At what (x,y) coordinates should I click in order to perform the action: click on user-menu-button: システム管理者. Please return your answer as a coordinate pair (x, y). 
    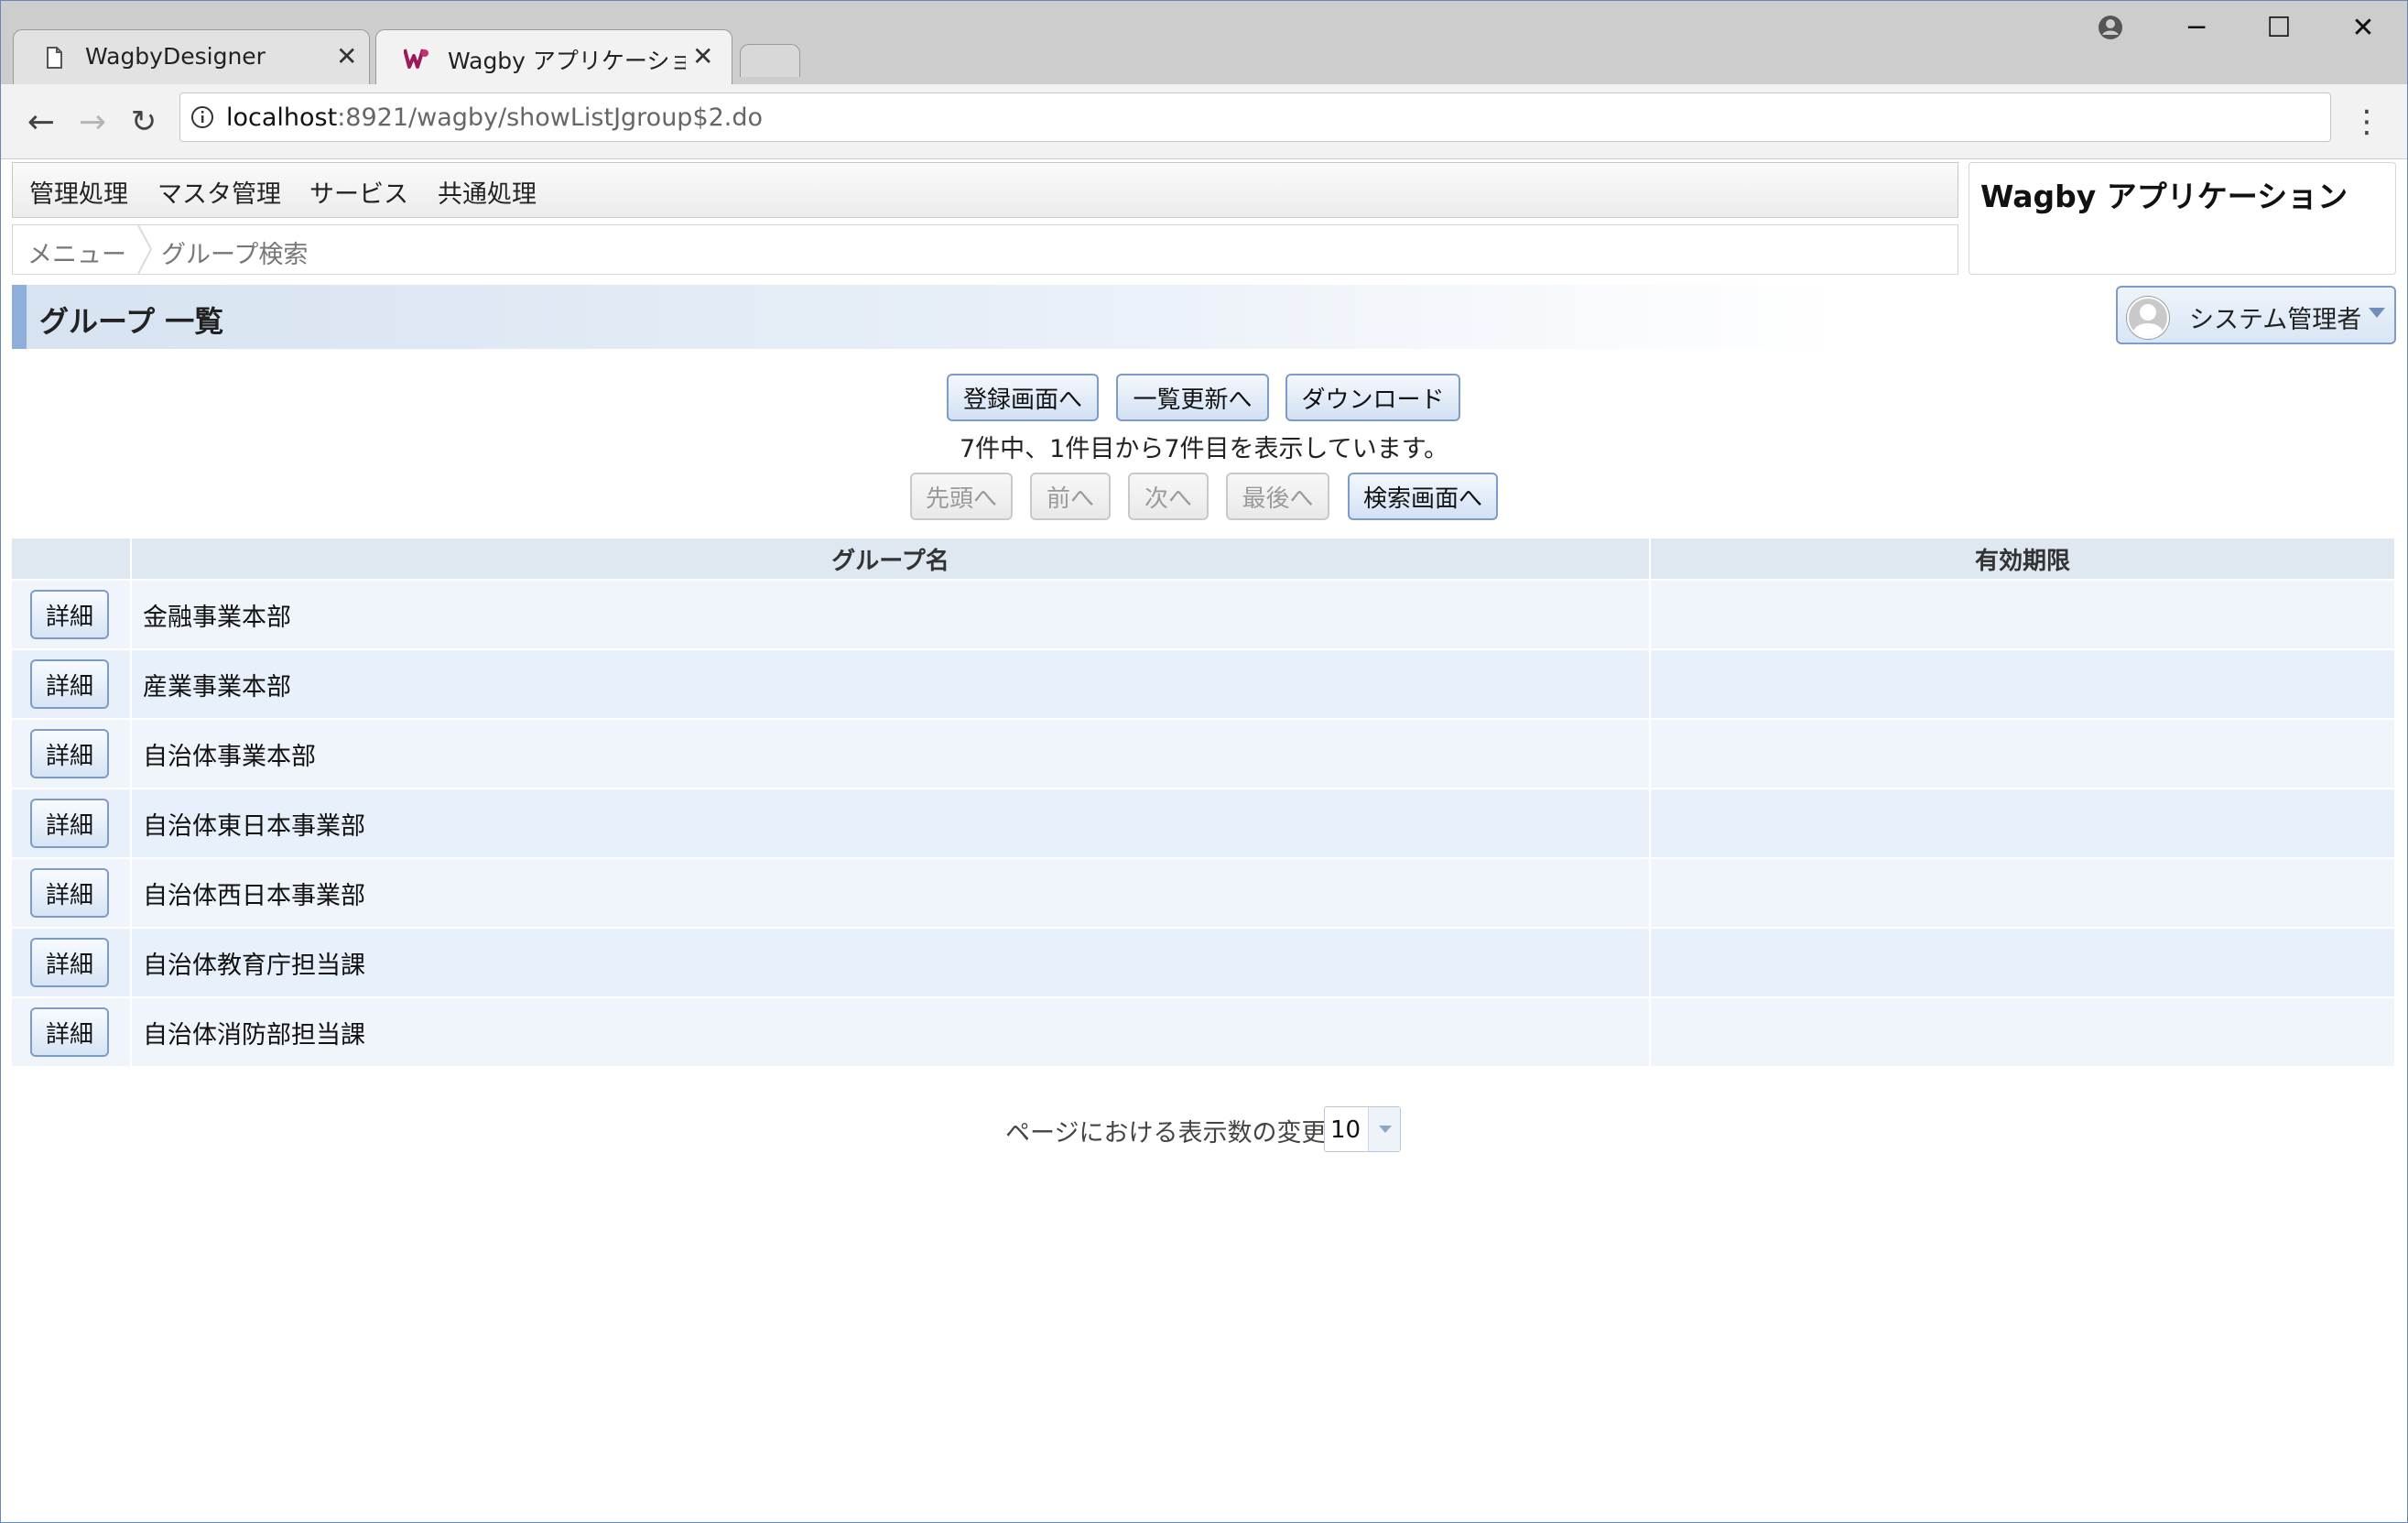
    Looking at the image, I should click on (2256, 315).